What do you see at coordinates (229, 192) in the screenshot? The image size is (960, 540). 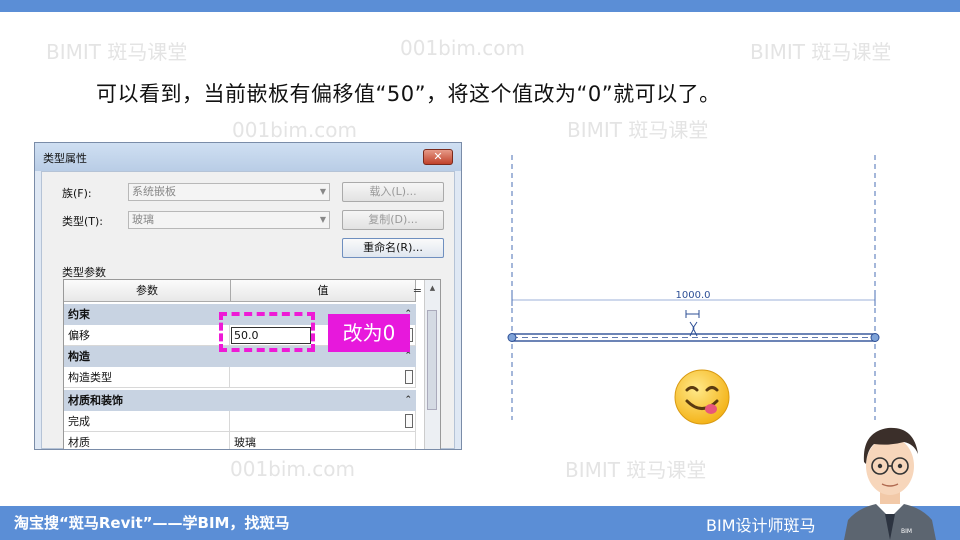 I see `family-combobox: 系统嵌板 ▼` at bounding box center [229, 192].